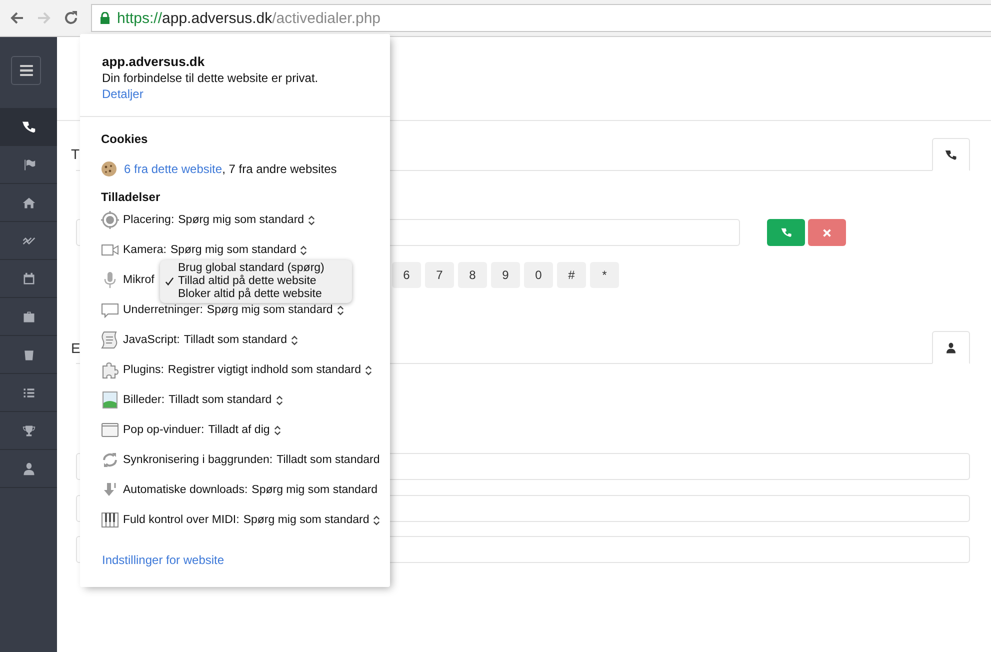  Describe the element at coordinates (185, 490) in the screenshot. I see `permission-label: Automatiske downloads:` at that location.